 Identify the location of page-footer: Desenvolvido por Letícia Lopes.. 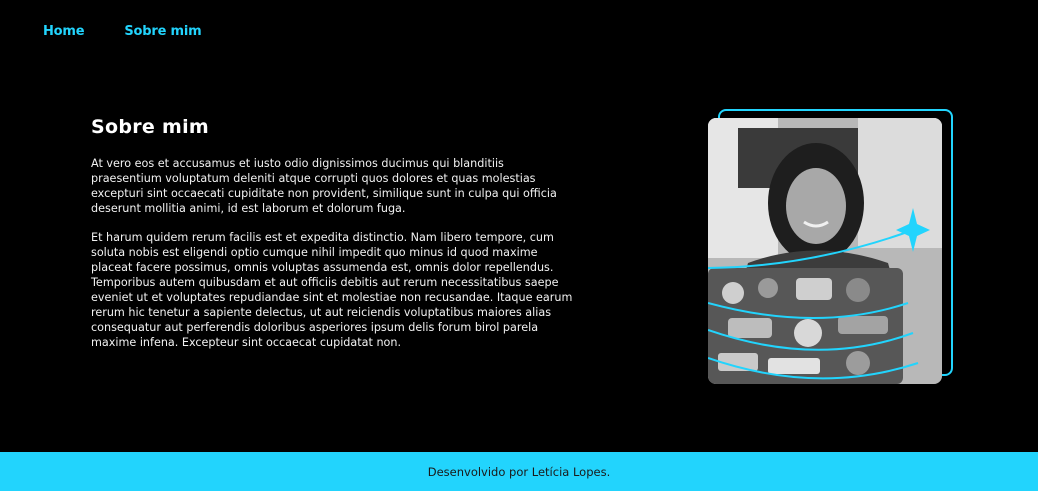
(519, 471).